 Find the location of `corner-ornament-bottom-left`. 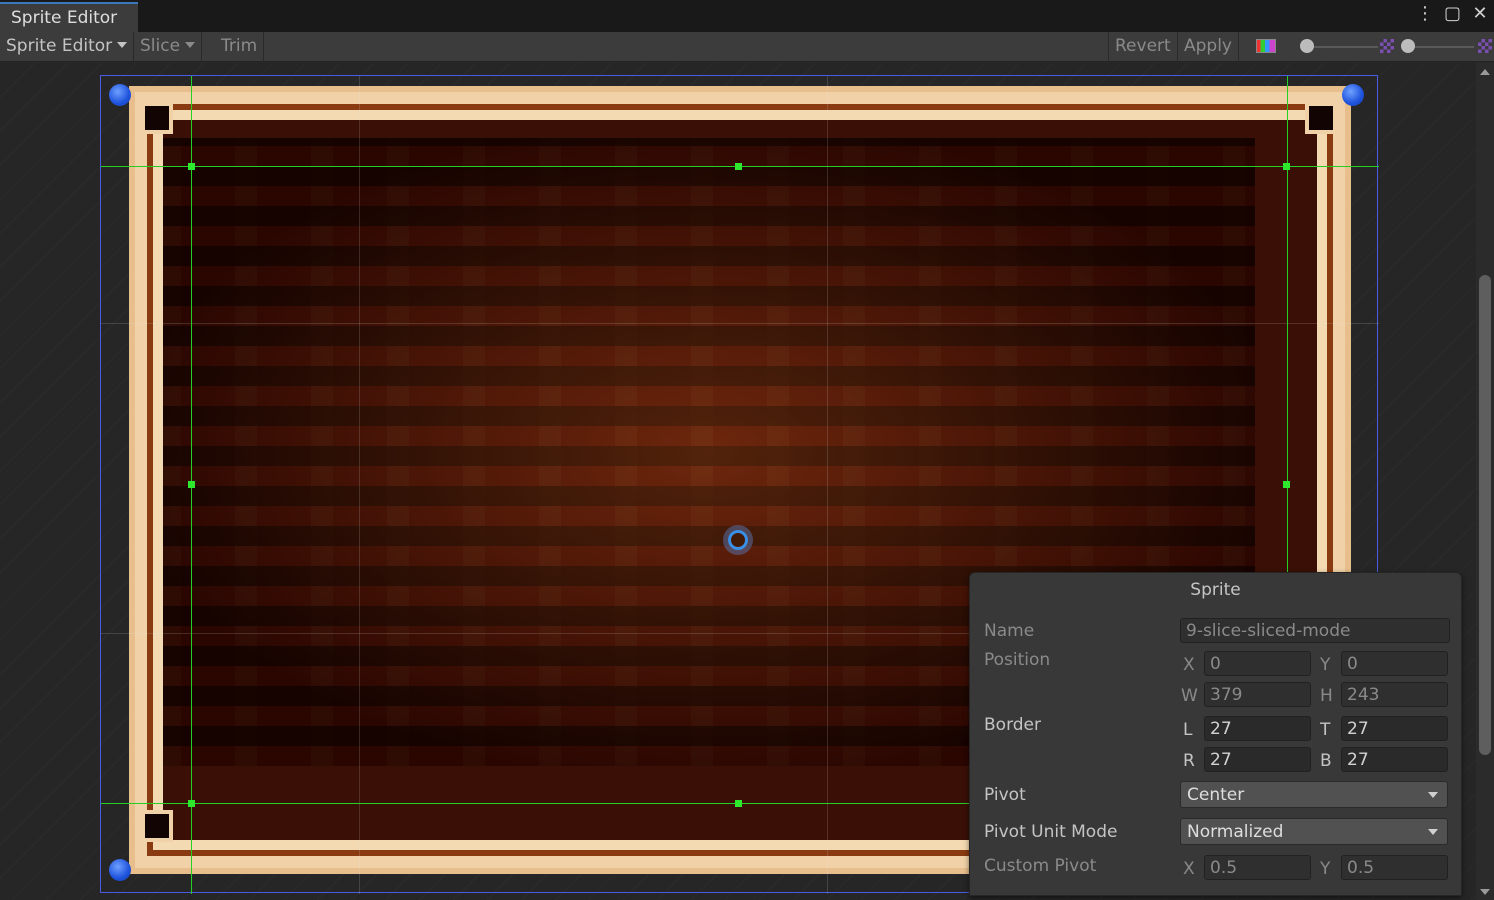

corner-ornament-bottom-left is located at coordinates (157, 826).